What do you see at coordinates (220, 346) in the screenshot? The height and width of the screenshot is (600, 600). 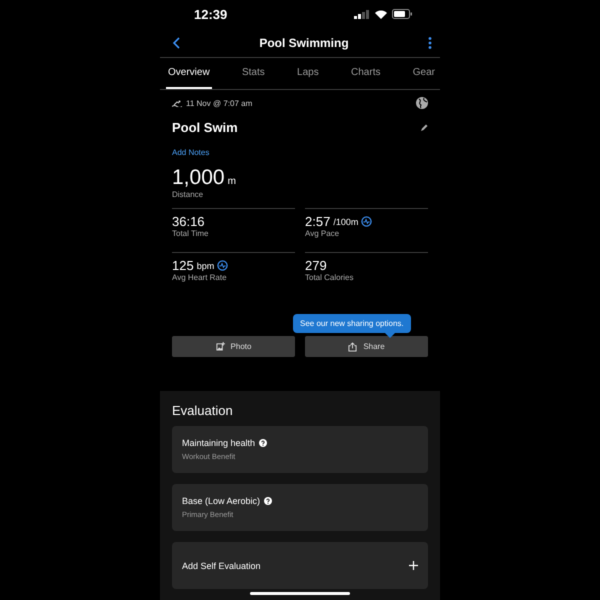 I see `image-add-icon` at bounding box center [220, 346].